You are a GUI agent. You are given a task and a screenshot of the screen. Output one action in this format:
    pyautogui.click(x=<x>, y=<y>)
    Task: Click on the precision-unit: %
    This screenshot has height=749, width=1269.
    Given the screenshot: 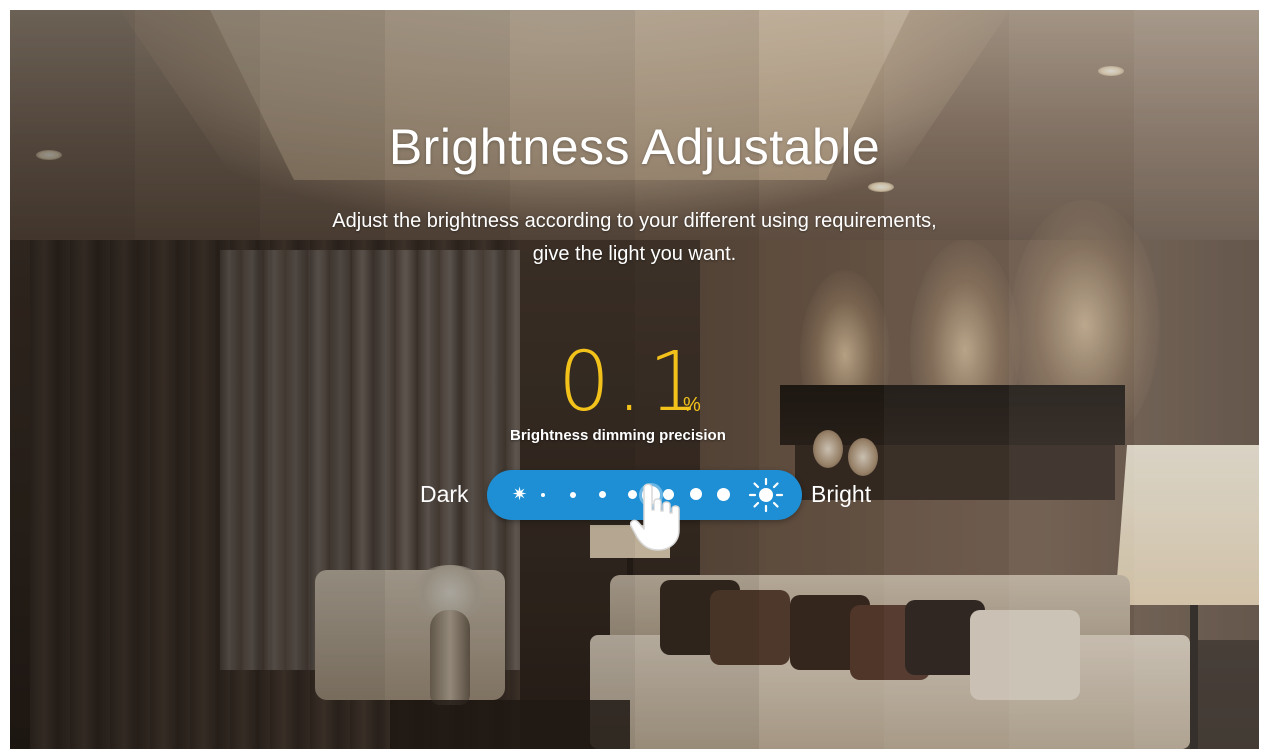 What is the action you would take?
    pyautogui.click(x=692, y=405)
    